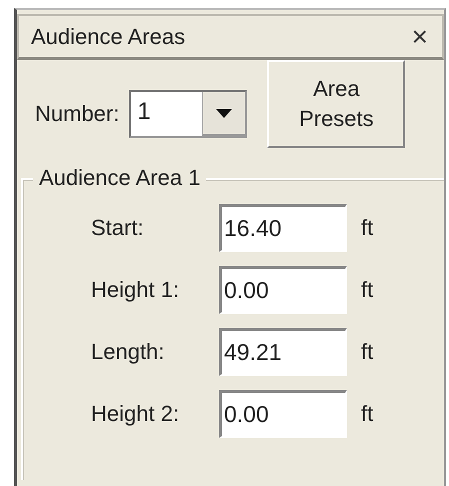 This screenshot has width=449, height=486. What do you see at coordinates (118, 228) in the screenshot?
I see `field-label: Start:` at bounding box center [118, 228].